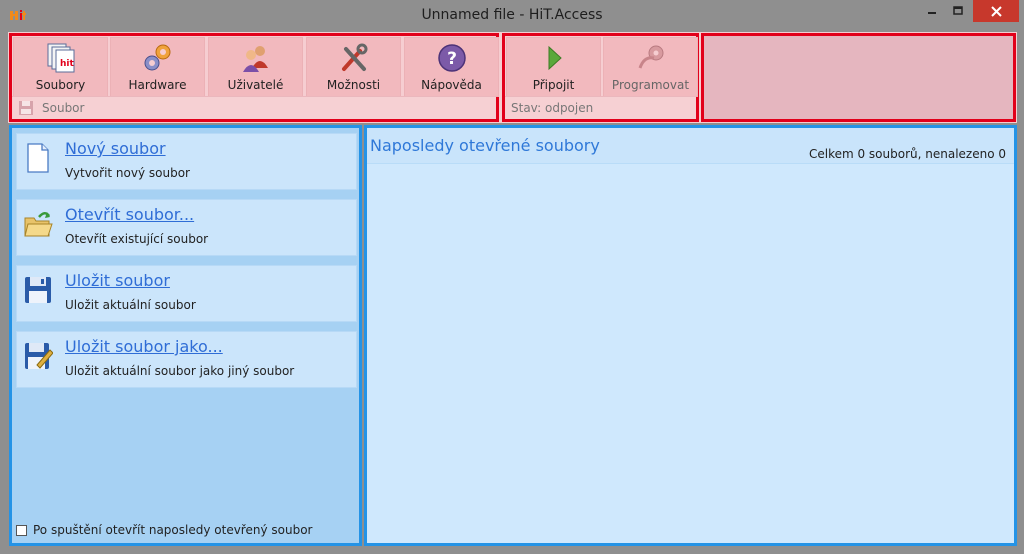  Describe the element at coordinates (907, 154) in the screenshot. I see `recent-files-count: Celkem 0 souborů, nenalezeno 0` at that location.